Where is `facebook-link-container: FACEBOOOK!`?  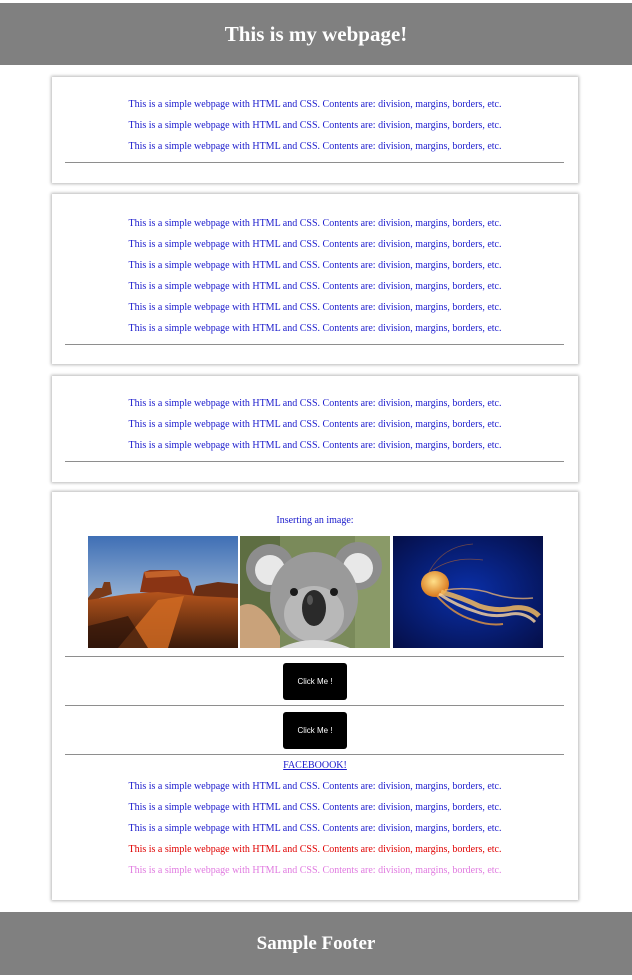
facebook-link-container: FACEBOOOK! is located at coordinates (315, 766).